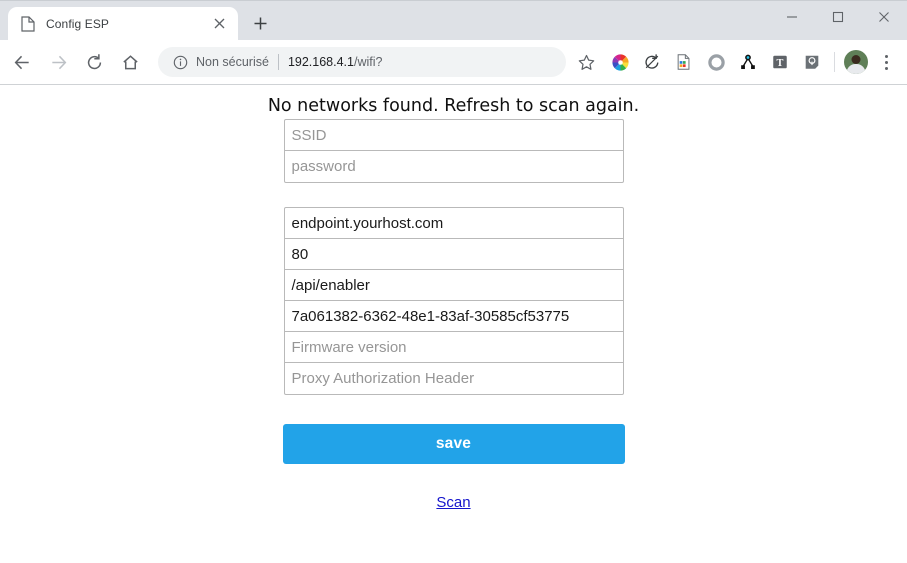  Describe the element at coordinates (620, 62) in the screenshot. I see `color-wheel-icon` at that location.